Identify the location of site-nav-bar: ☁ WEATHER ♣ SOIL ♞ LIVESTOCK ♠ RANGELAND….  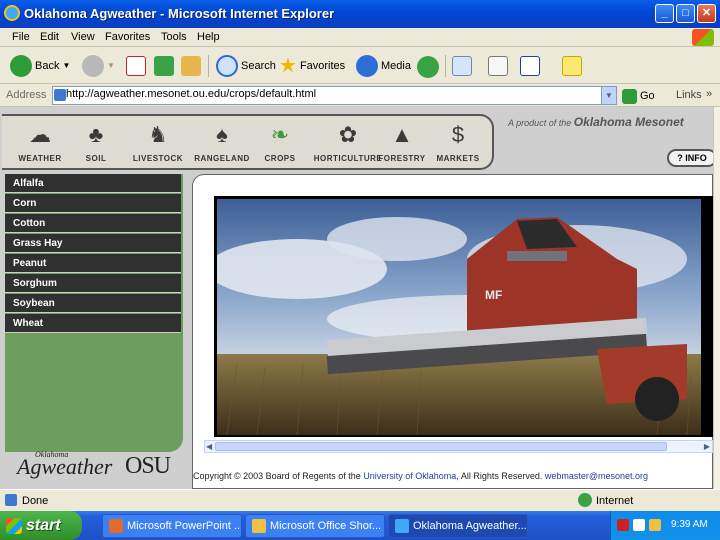
(248, 142).